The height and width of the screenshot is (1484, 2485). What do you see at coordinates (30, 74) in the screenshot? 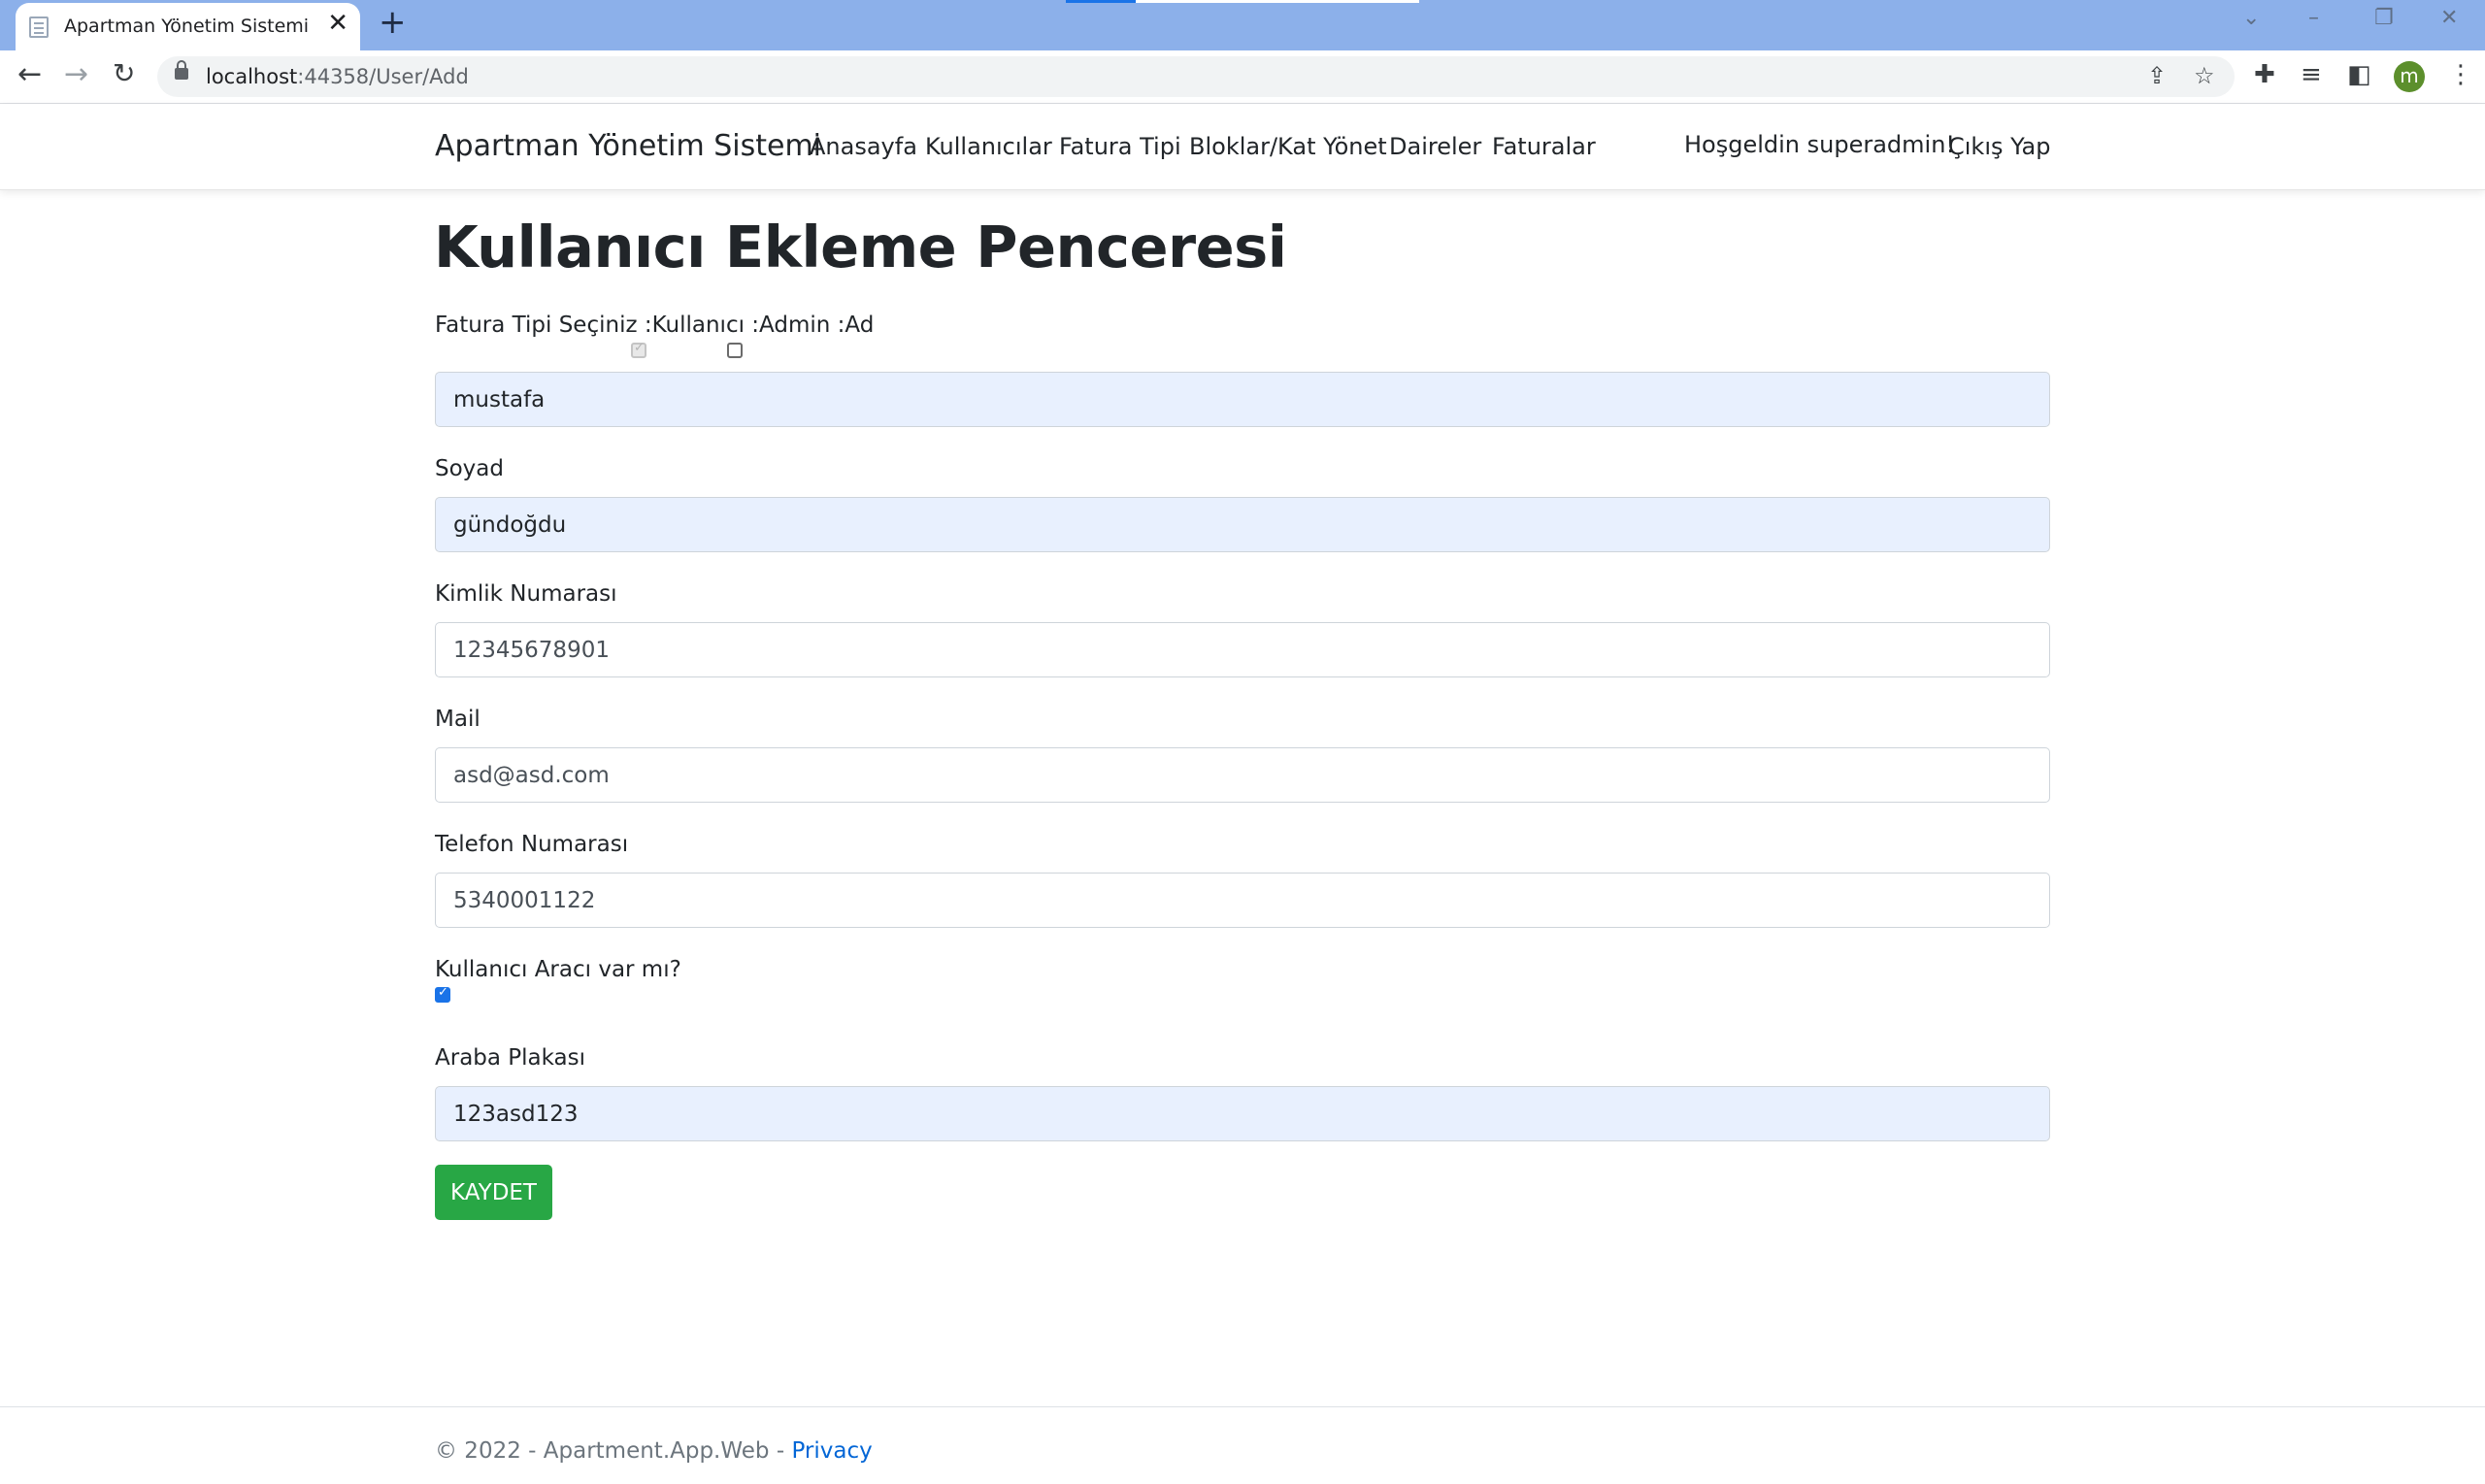
I see `back-icon: ←` at bounding box center [30, 74].